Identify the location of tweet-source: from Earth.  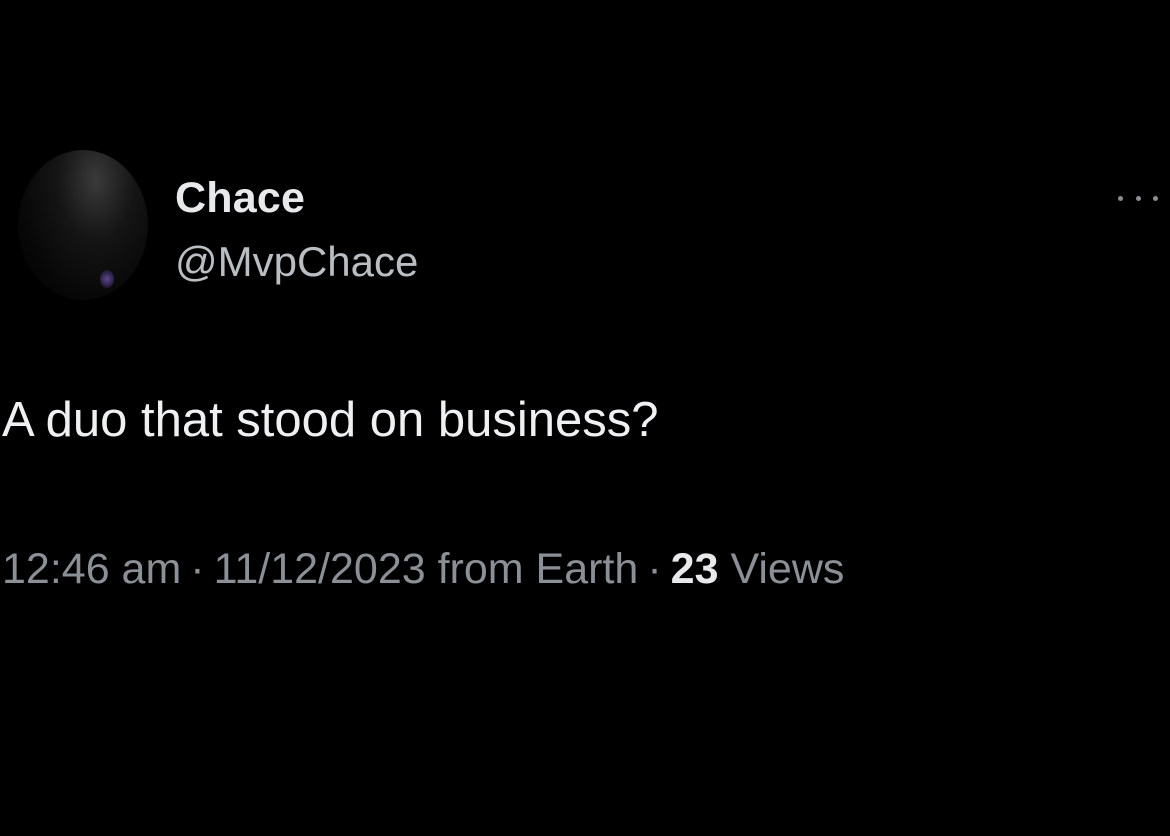
(538, 569).